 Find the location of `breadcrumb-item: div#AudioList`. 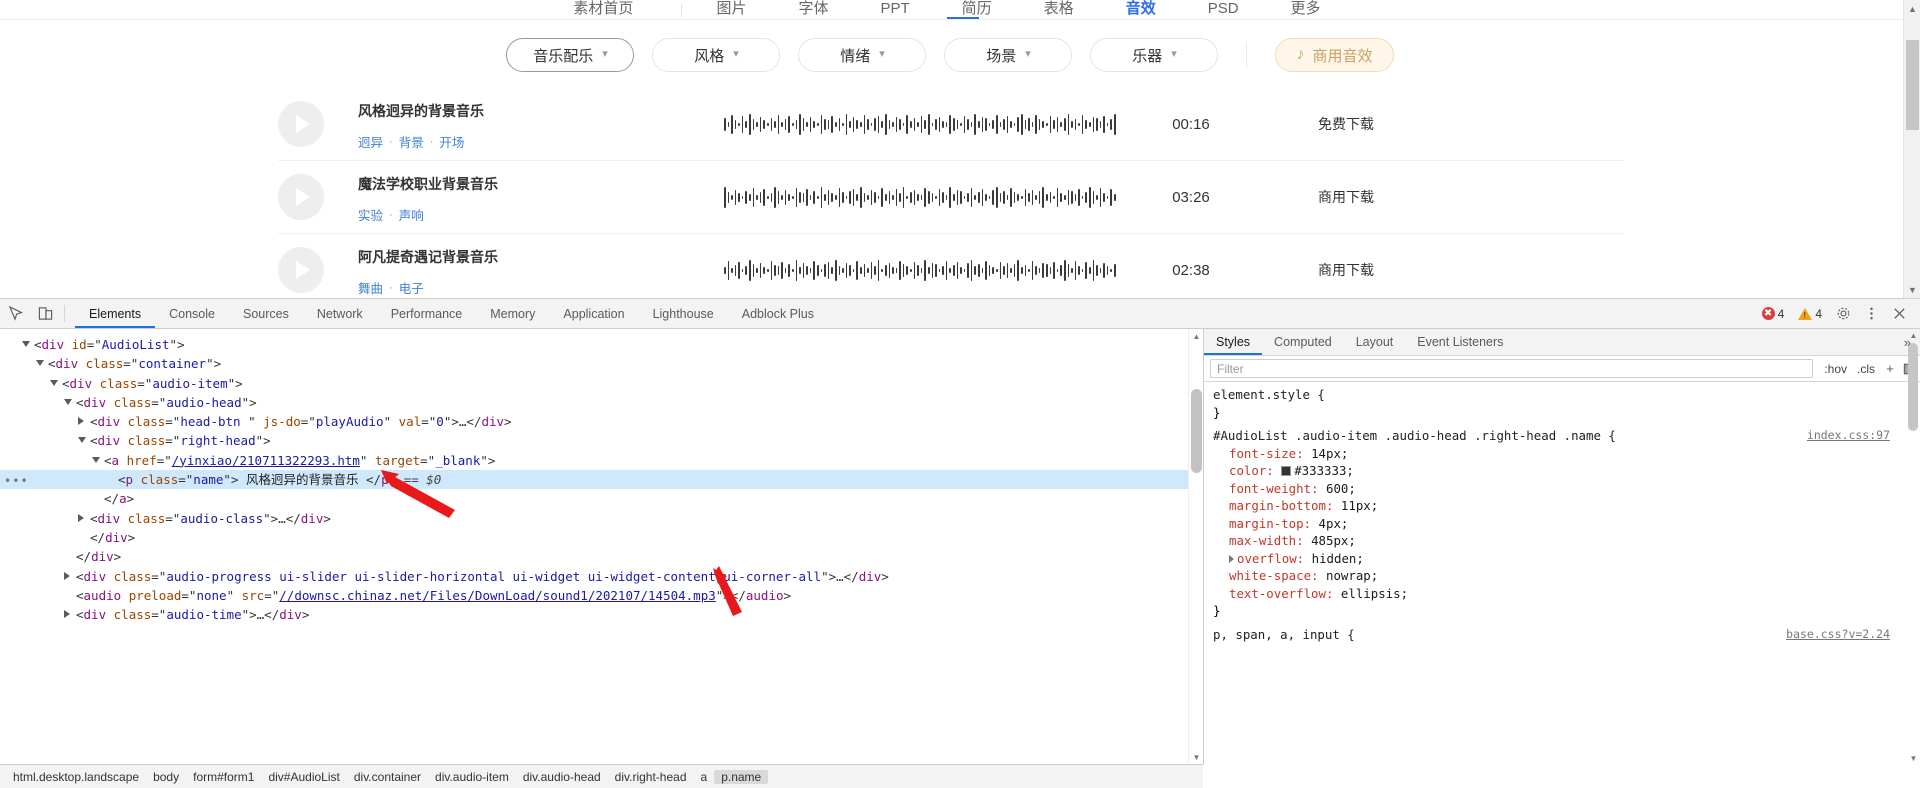

breadcrumb-item: div#AudioList is located at coordinates (303, 777).